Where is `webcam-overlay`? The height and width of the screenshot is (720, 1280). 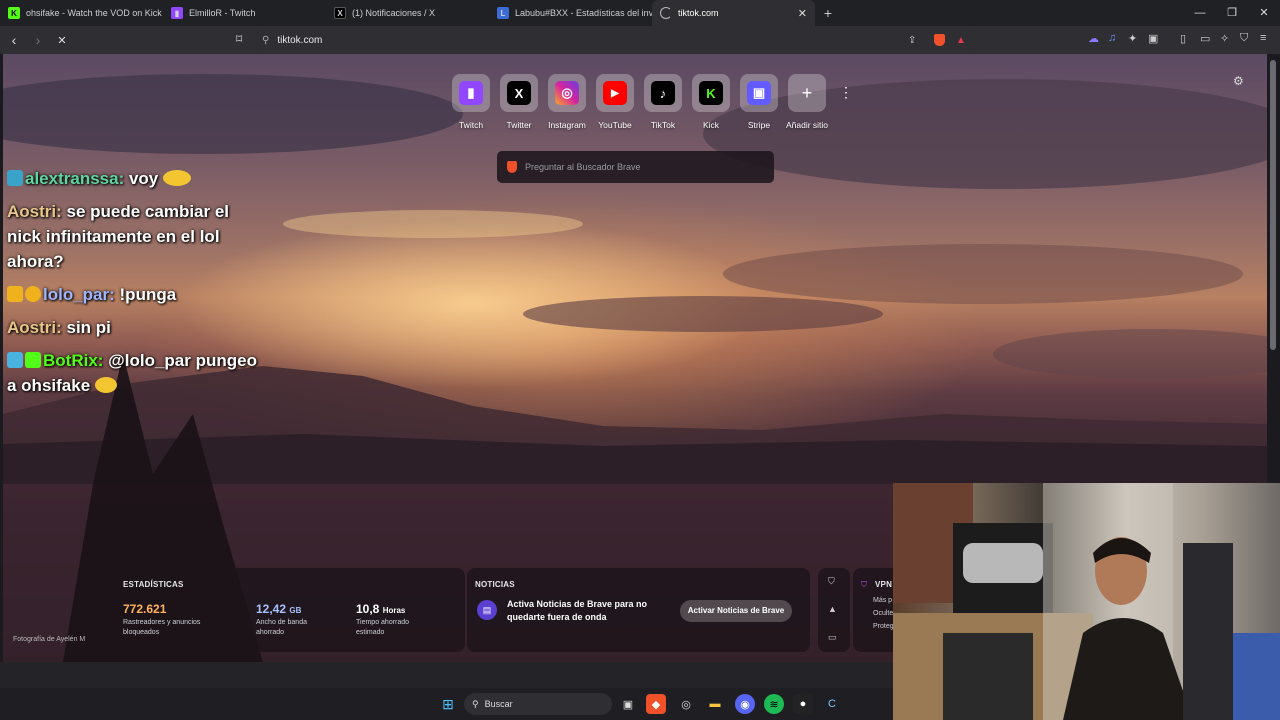
webcam-overlay is located at coordinates (1086, 601).